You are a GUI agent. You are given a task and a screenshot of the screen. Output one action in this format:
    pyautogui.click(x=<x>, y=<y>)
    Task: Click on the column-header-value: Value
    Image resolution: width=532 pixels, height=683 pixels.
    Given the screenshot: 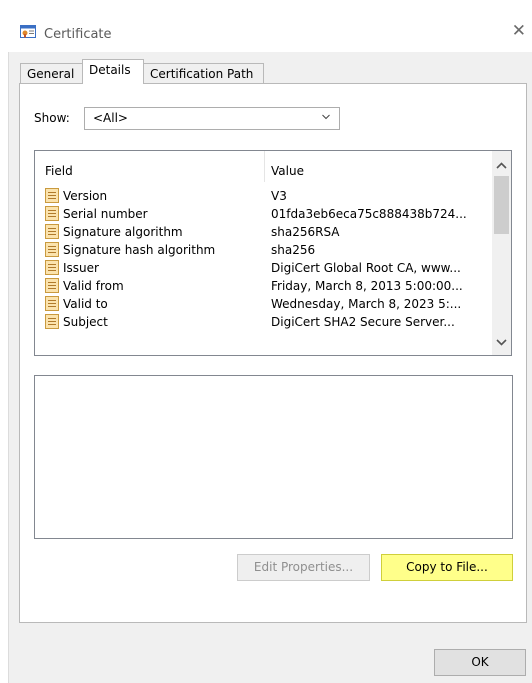 What is the action you would take?
    pyautogui.click(x=287, y=171)
    